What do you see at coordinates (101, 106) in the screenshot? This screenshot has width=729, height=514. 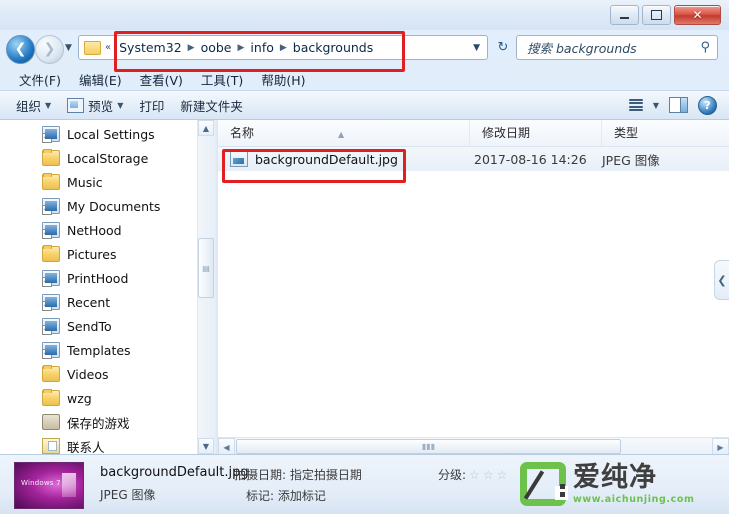 I see `preview-label: 预览` at bounding box center [101, 106].